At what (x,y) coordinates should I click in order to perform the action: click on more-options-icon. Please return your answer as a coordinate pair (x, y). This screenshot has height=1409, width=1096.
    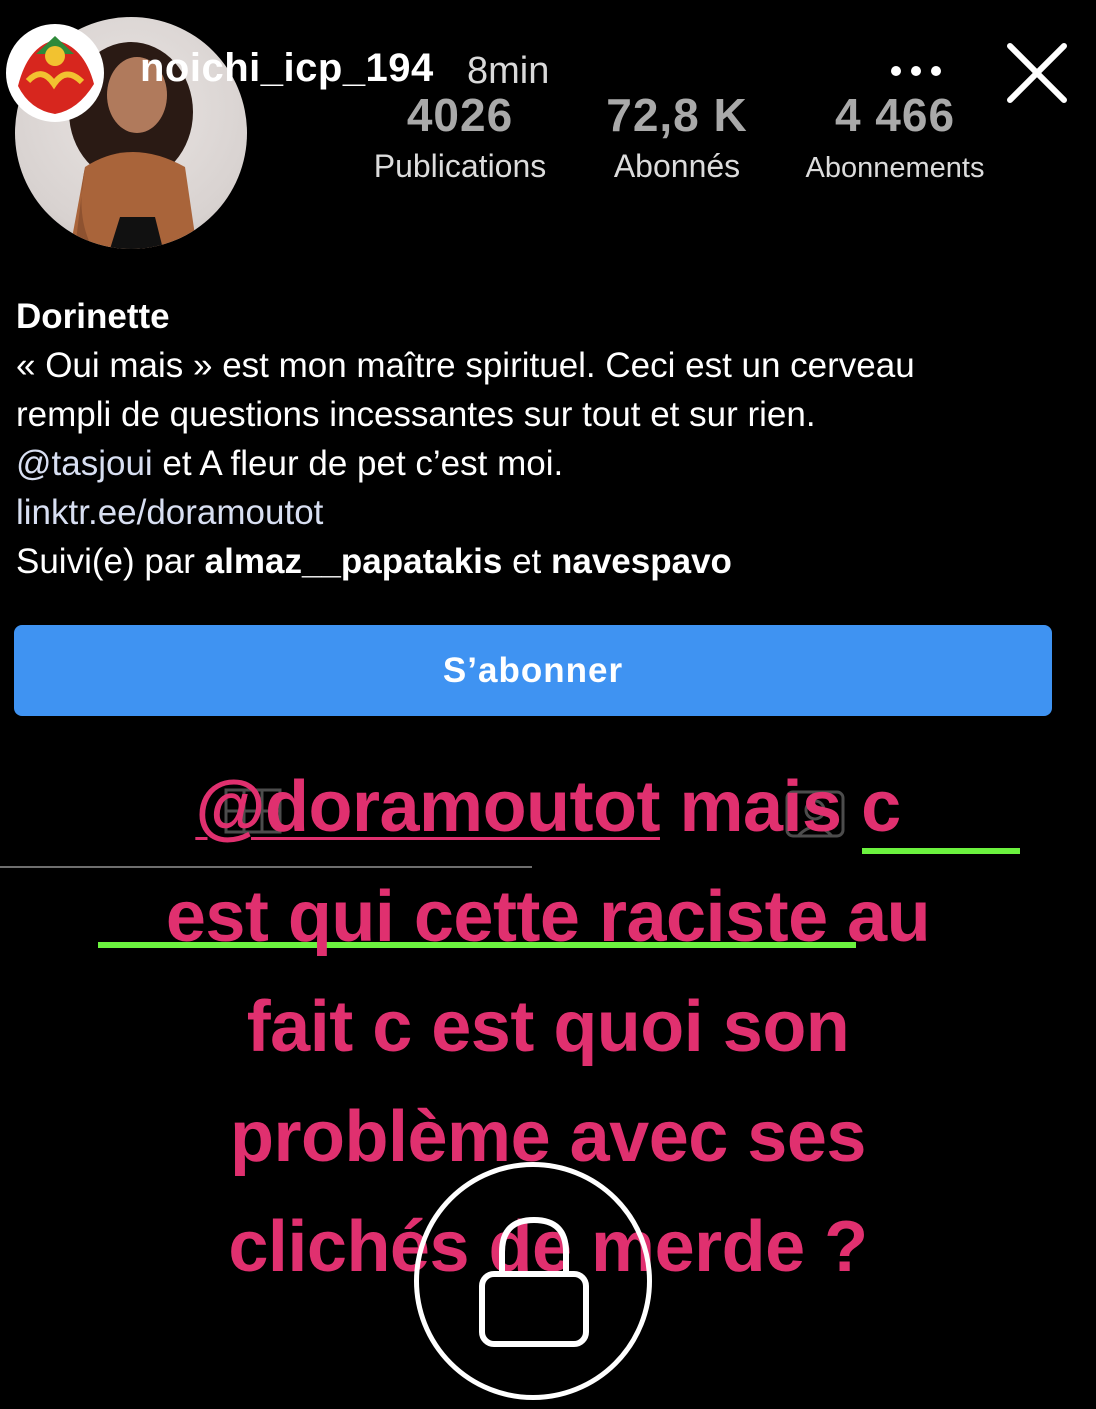
    Looking at the image, I should click on (916, 71).